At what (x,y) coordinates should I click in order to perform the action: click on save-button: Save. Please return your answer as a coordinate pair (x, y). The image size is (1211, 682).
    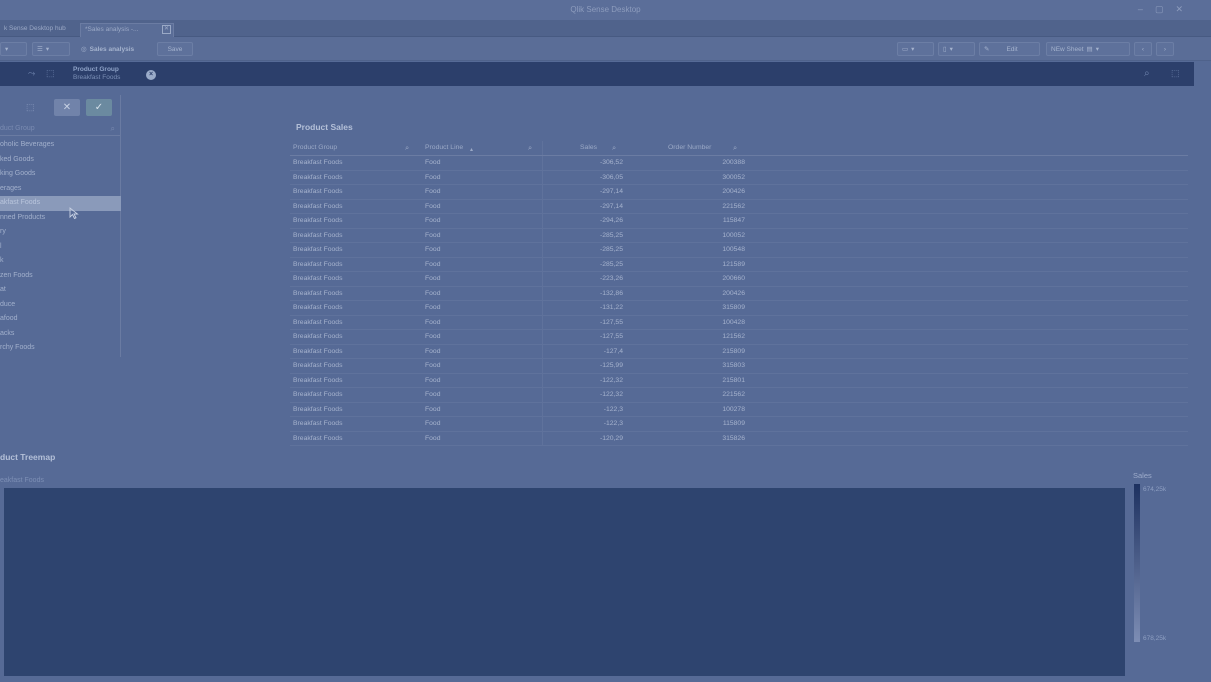
    Looking at the image, I should click on (175, 49).